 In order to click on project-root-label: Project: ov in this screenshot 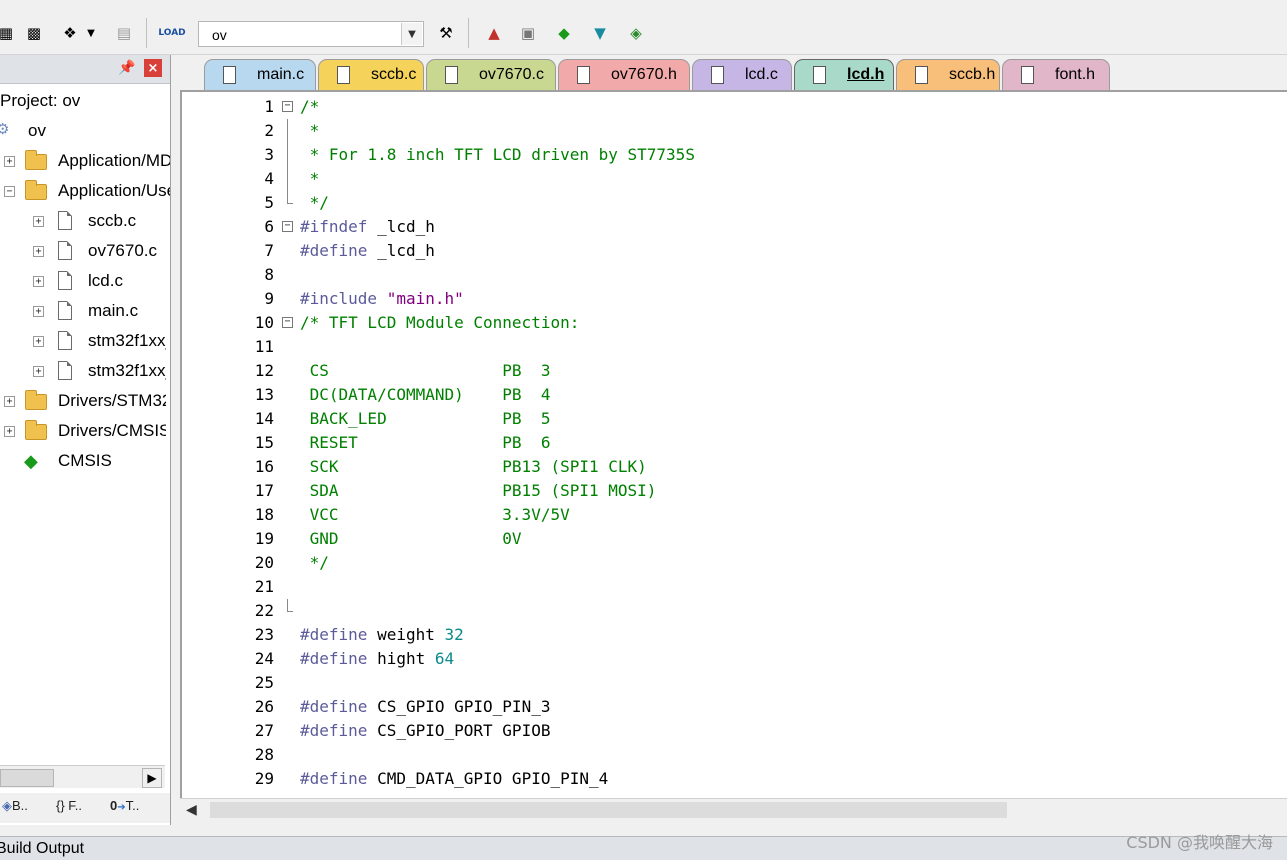, I will do `click(40, 100)`.